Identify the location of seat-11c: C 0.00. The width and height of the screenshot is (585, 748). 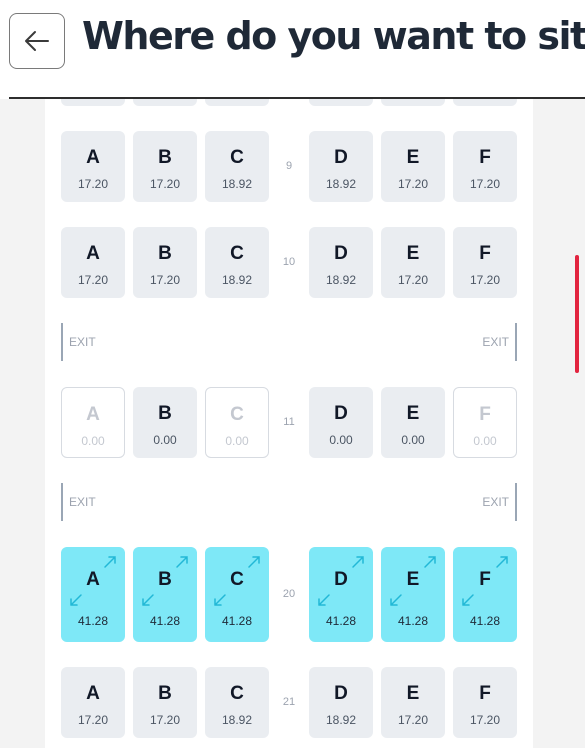
(237, 422).